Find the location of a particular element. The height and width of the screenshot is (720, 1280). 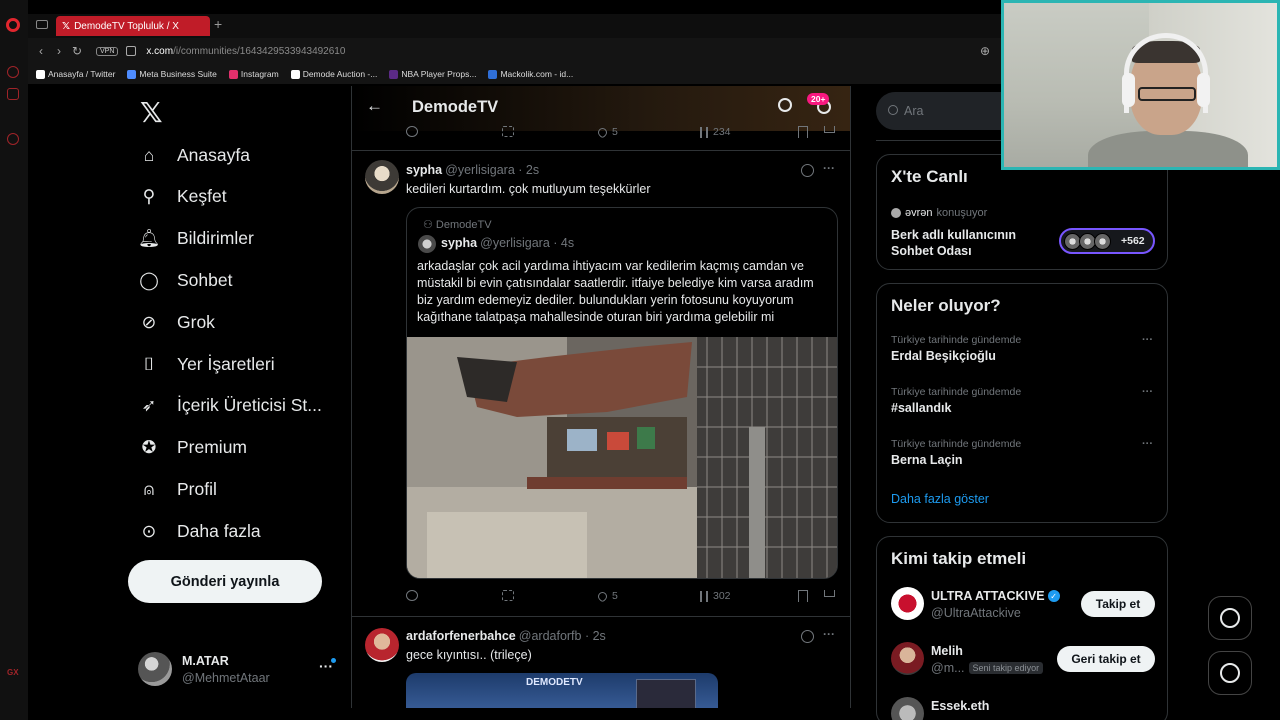

back-icon: ‹ is located at coordinates (41, 51).